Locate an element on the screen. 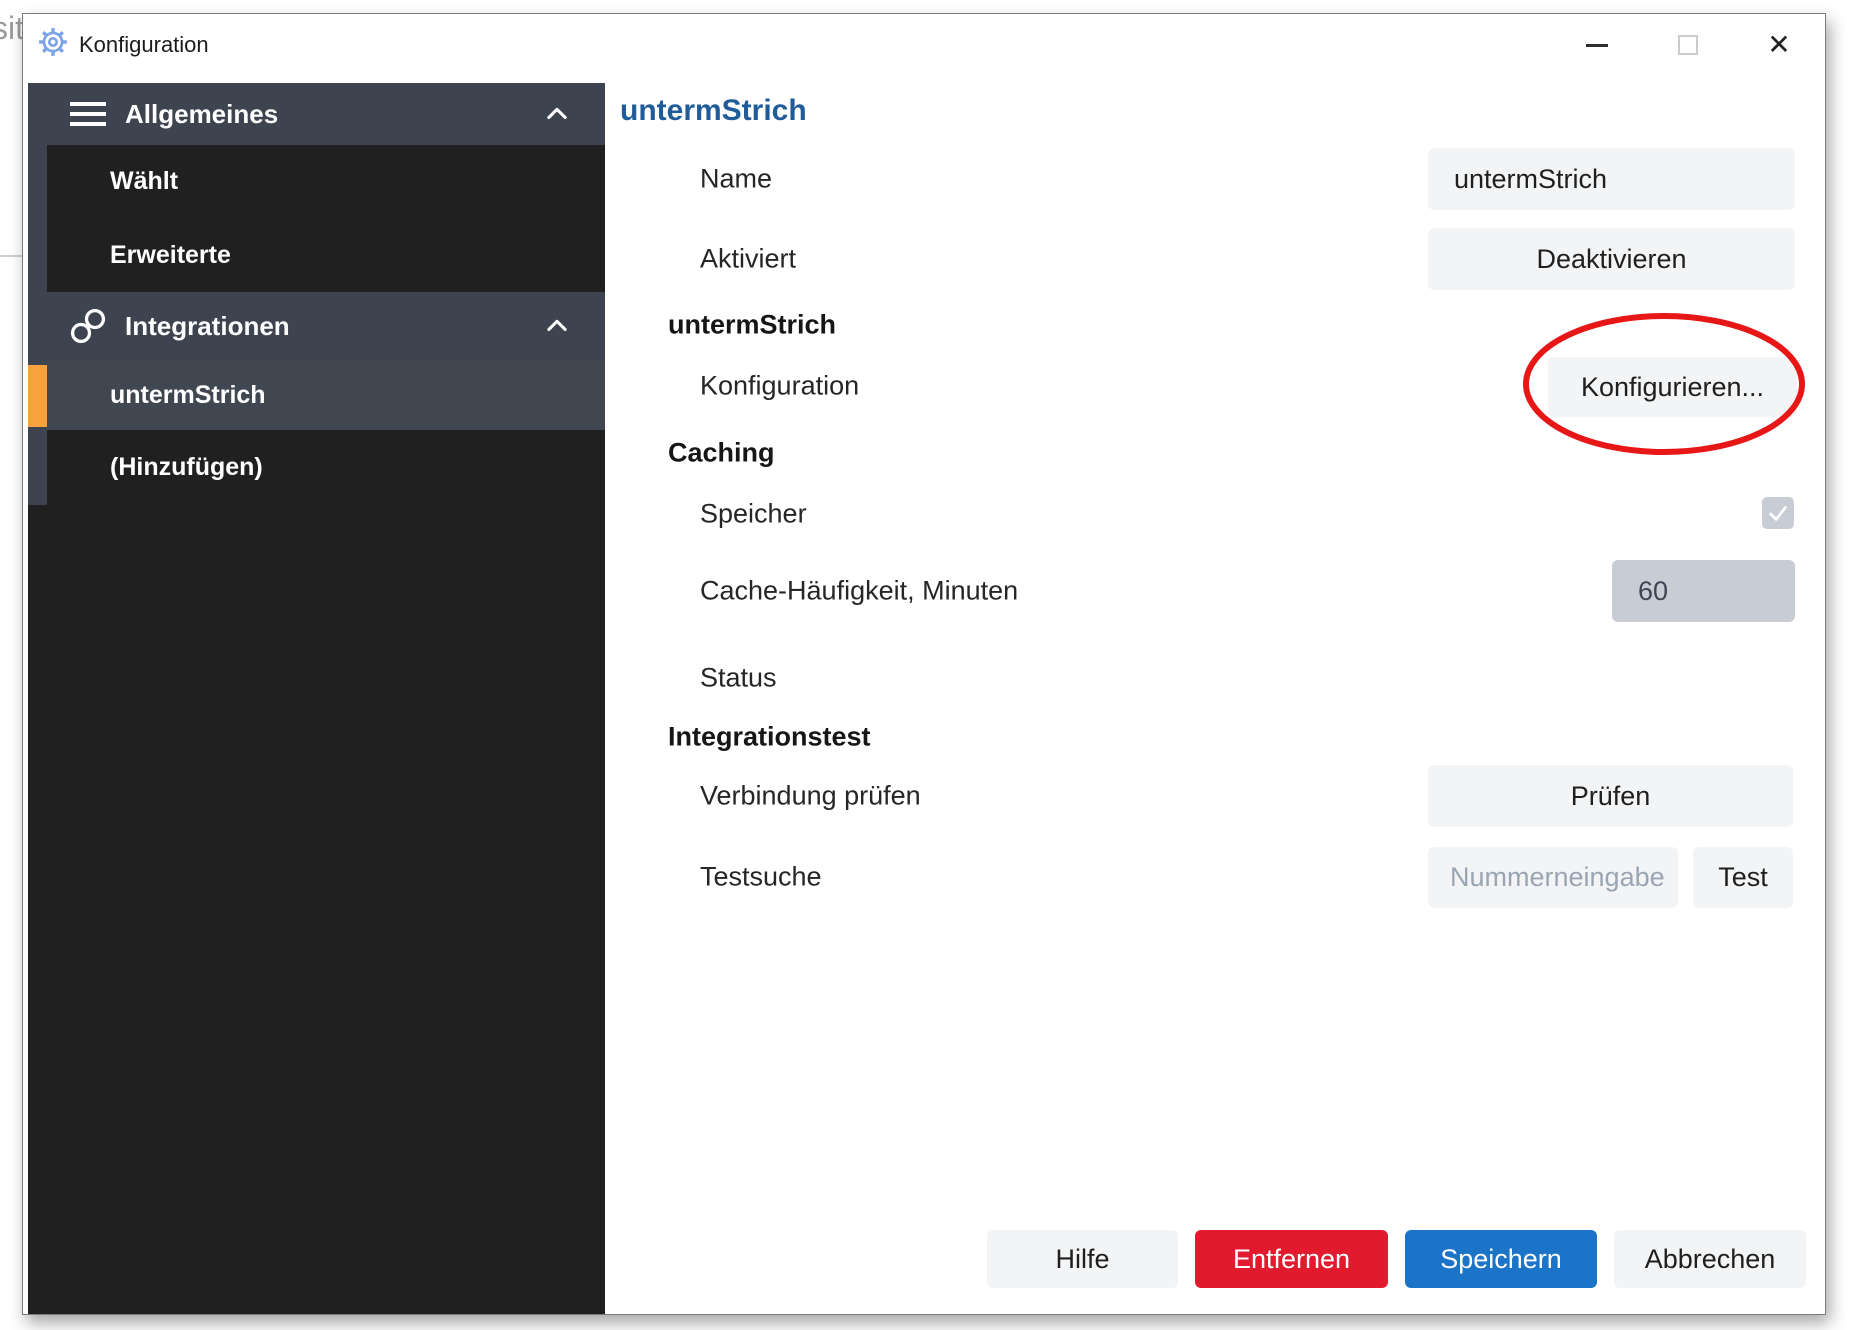  sidebar-item-label: (Hinzufügen) is located at coordinates (186, 467).